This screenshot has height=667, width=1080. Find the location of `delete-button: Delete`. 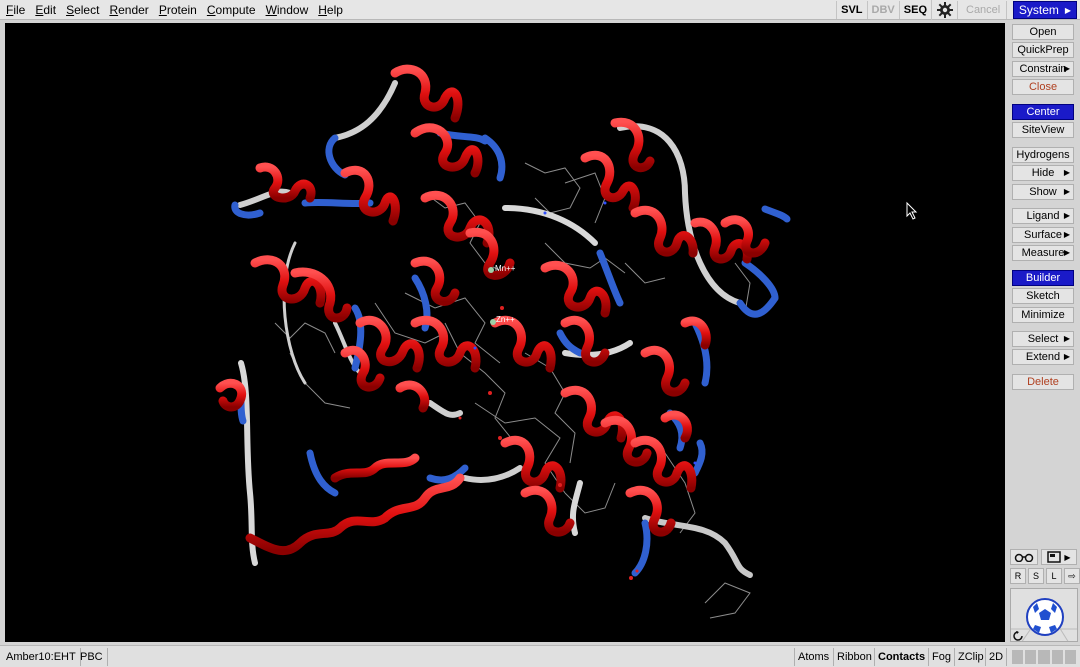

delete-button: Delete is located at coordinates (1043, 382).